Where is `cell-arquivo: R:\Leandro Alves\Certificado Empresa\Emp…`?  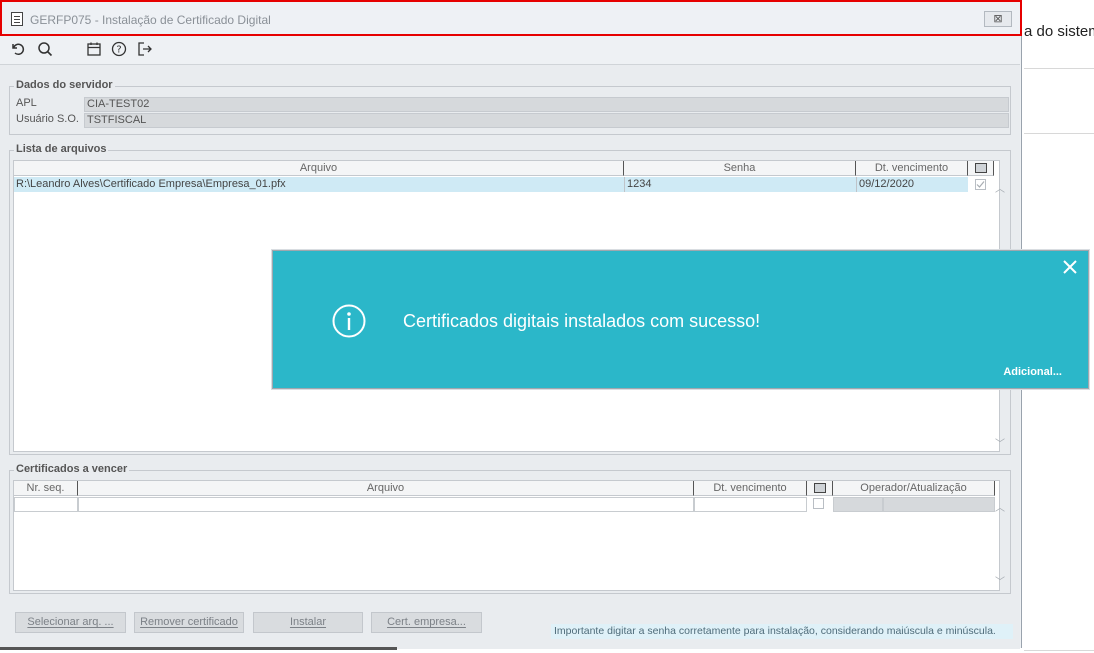
cell-arquivo: R:\Leandro Alves\Certificado Empresa\Emp… is located at coordinates (319, 184).